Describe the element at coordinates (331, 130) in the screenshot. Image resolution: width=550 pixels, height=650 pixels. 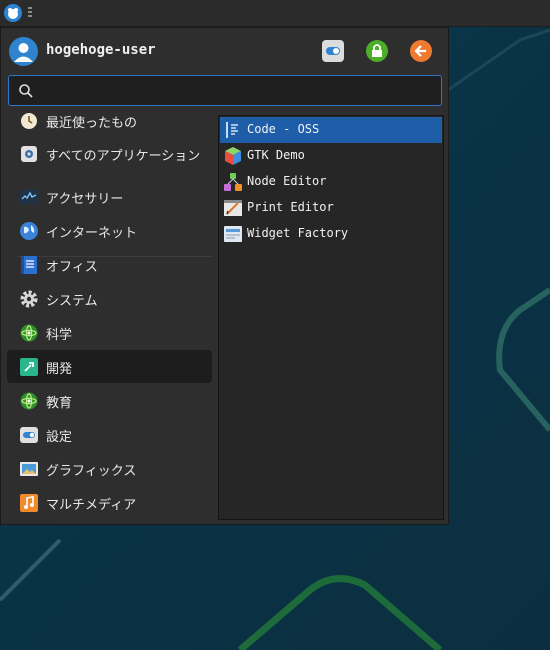
I see `app-item-code-oss: Code - OSS` at that location.